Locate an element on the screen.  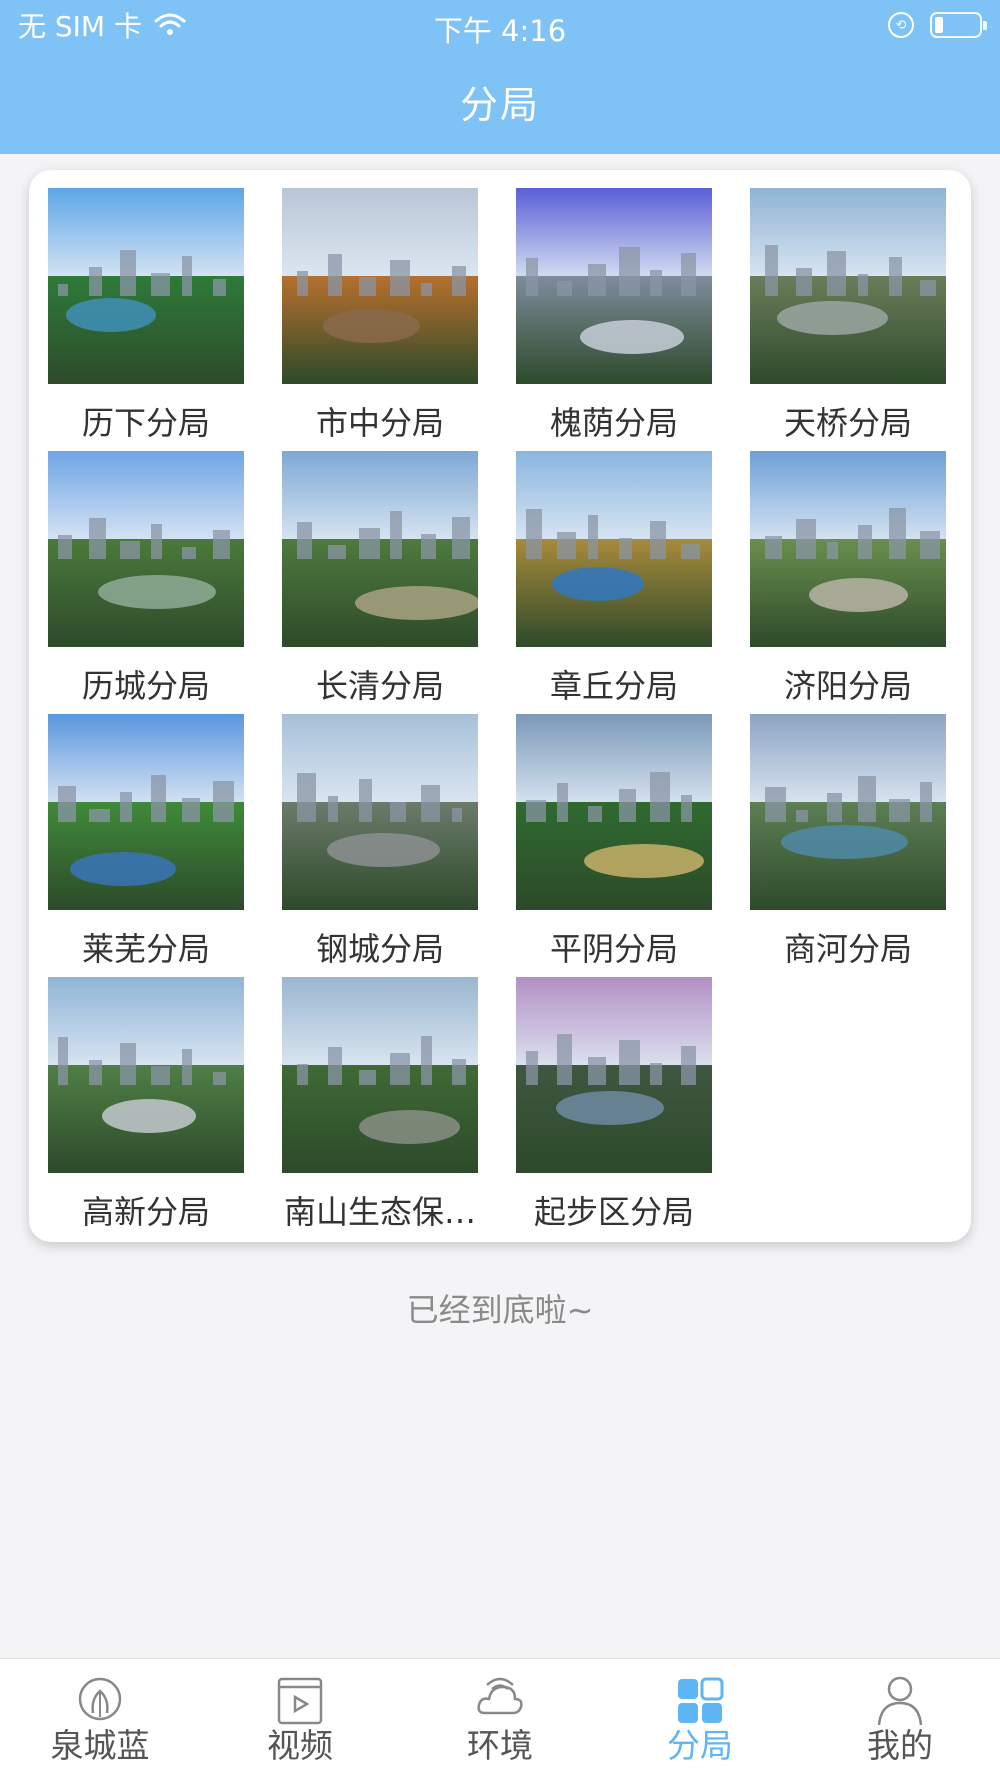
branch-label: 历下分局 is located at coordinates (145, 423).